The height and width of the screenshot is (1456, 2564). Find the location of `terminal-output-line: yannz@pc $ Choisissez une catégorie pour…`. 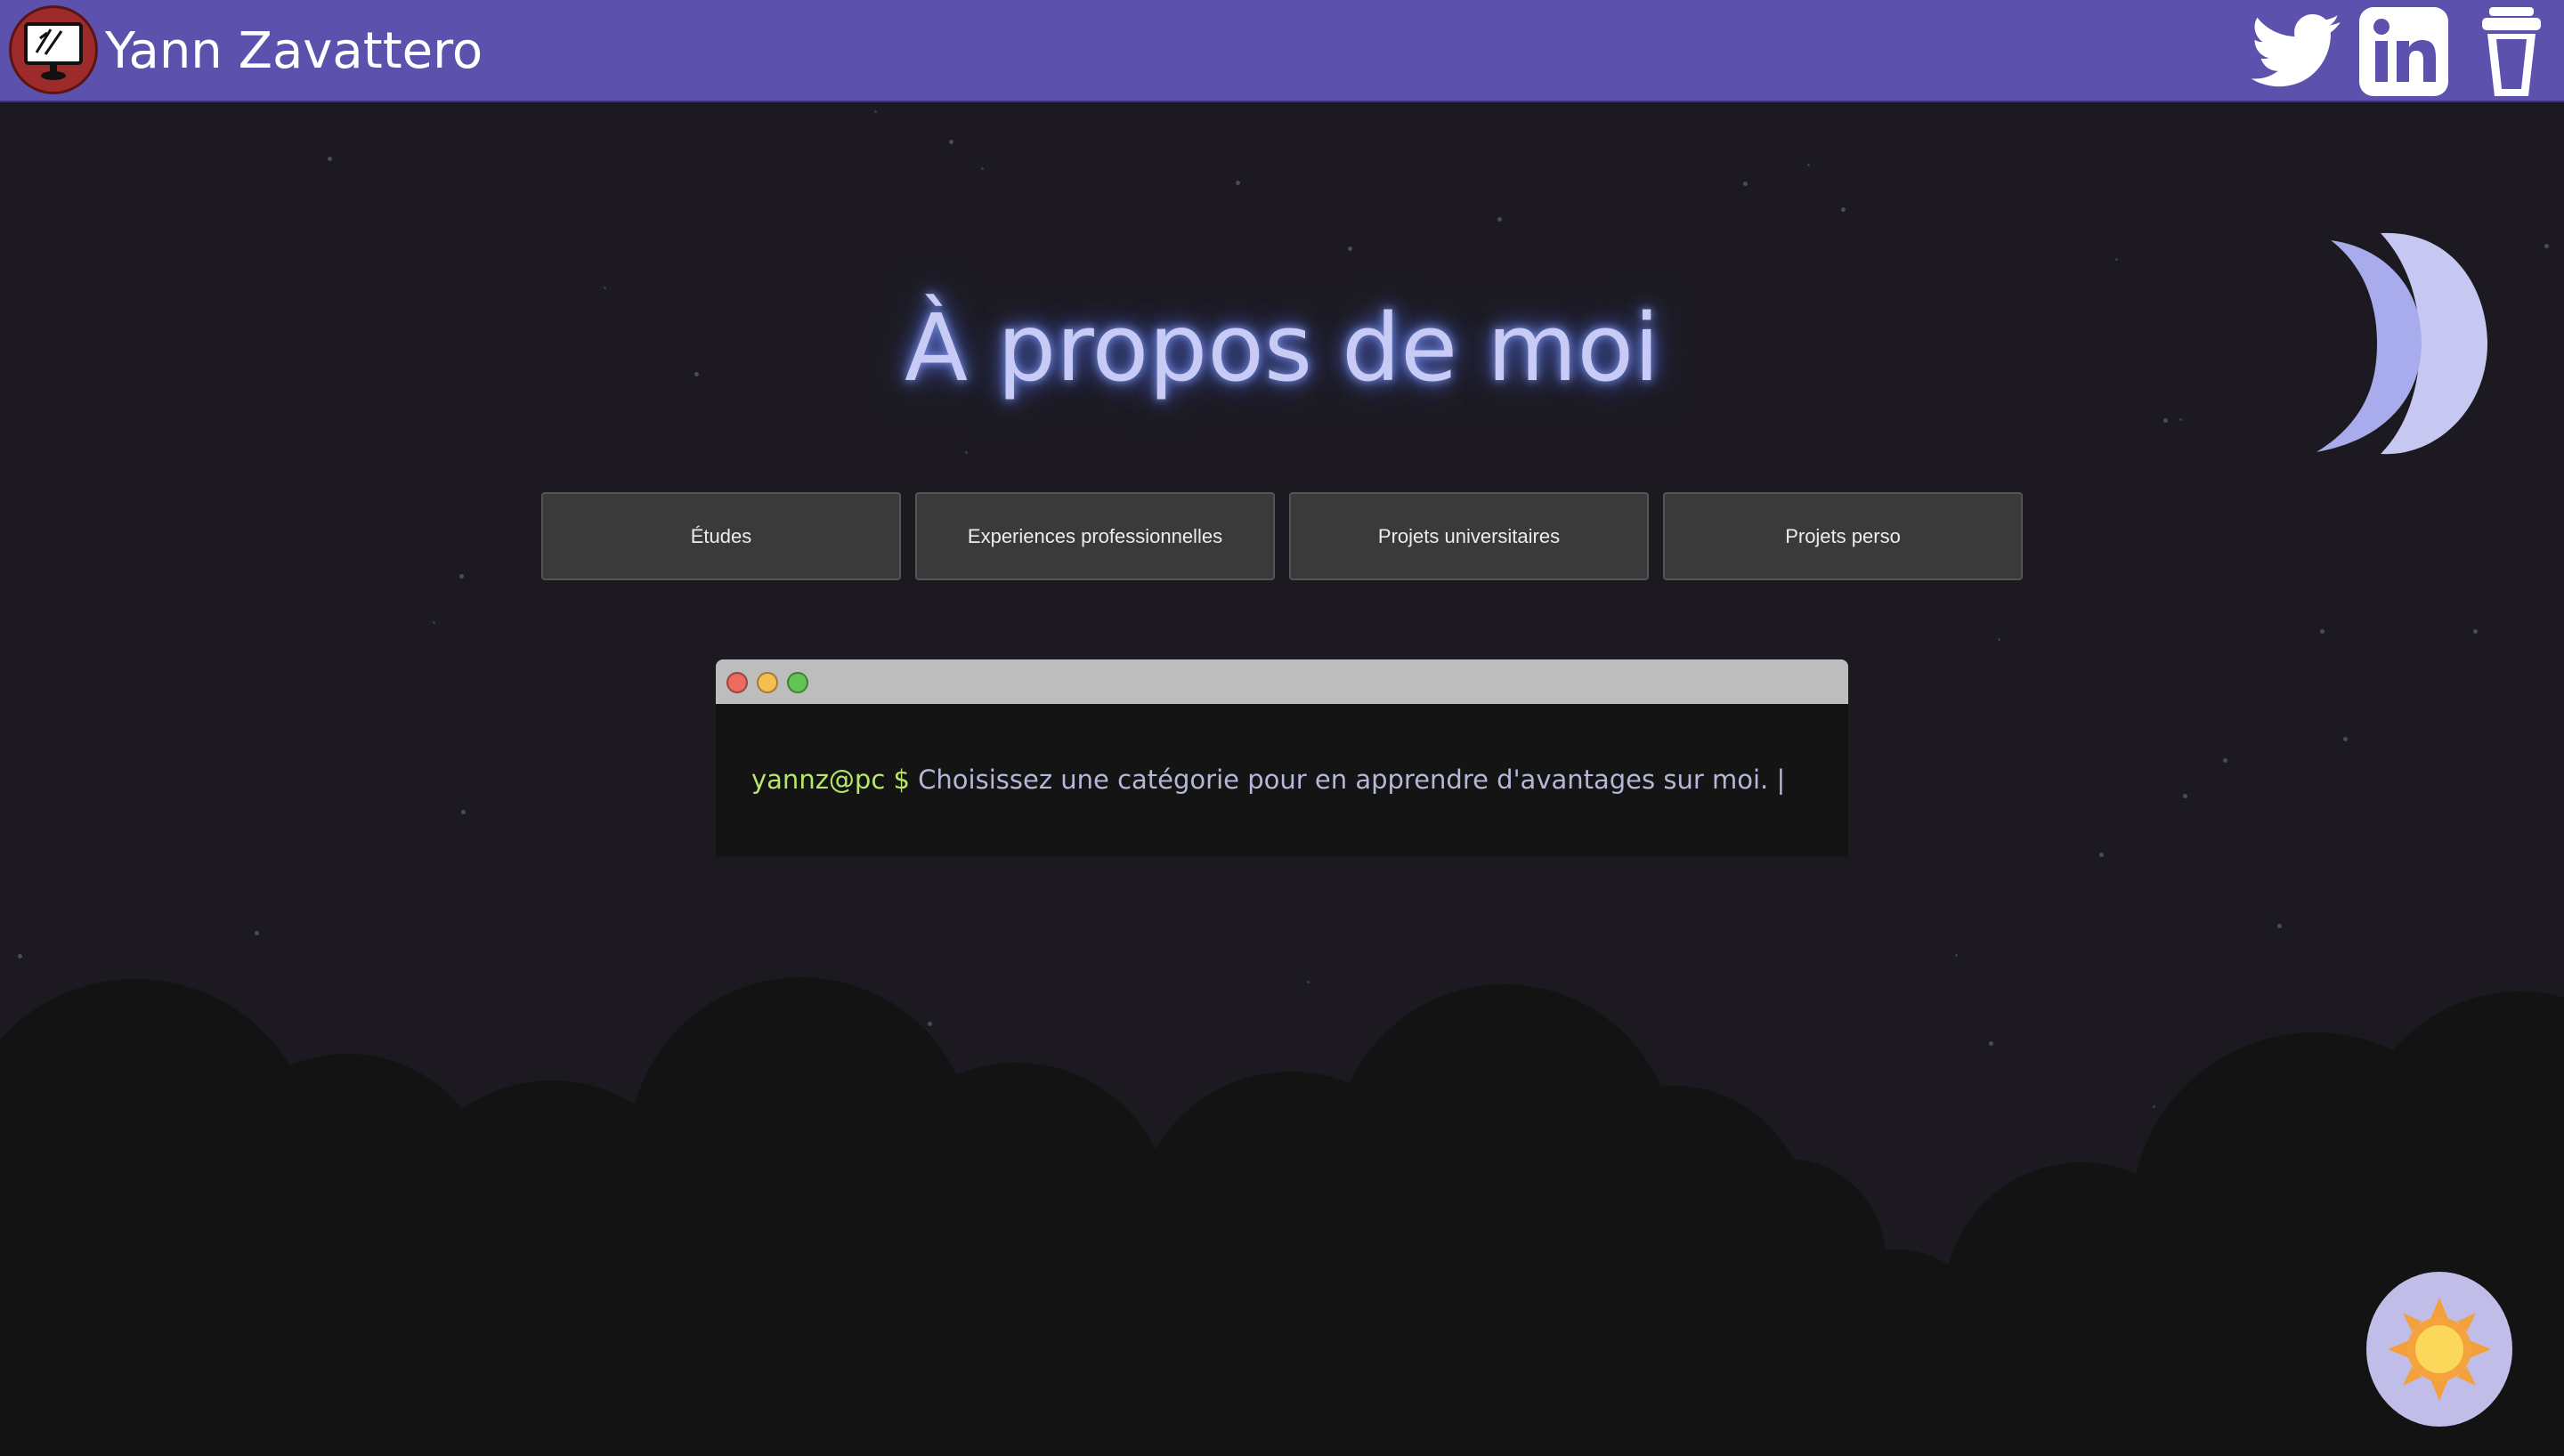

terminal-output-line: yannz@pc $ Choisissez une catégorie pour… is located at coordinates (1268, 779).